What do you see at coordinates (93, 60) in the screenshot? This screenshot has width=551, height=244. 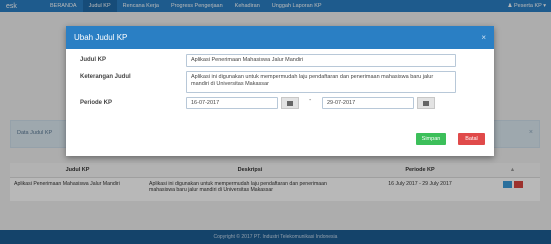 I see `label-judul-kp: Judul KP` at bounding box center [93, 60].